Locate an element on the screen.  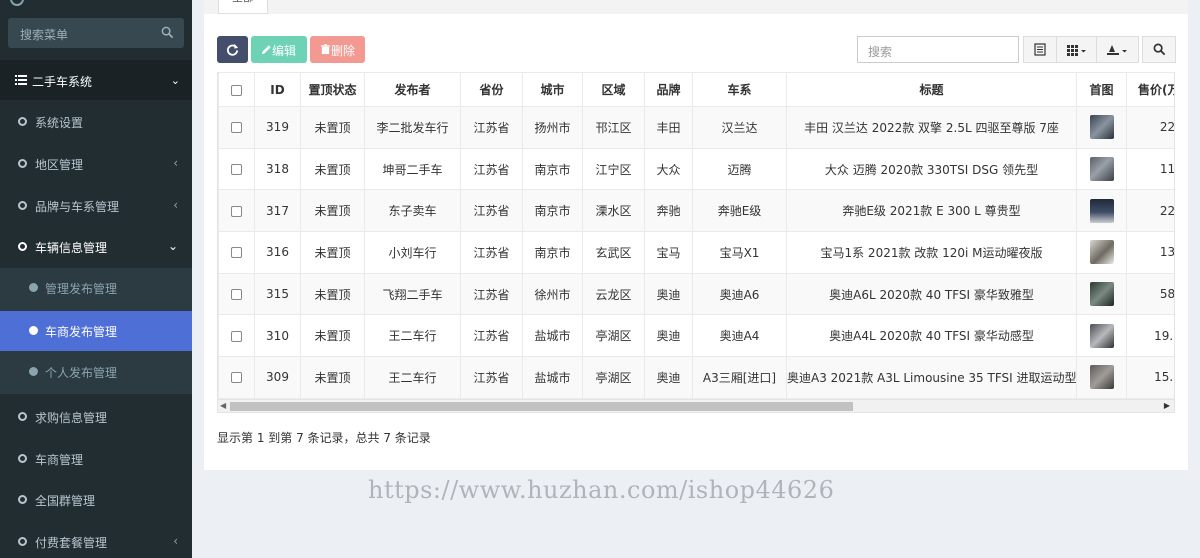
table-search-input: 搜索 is located at coordinates (938, 49).